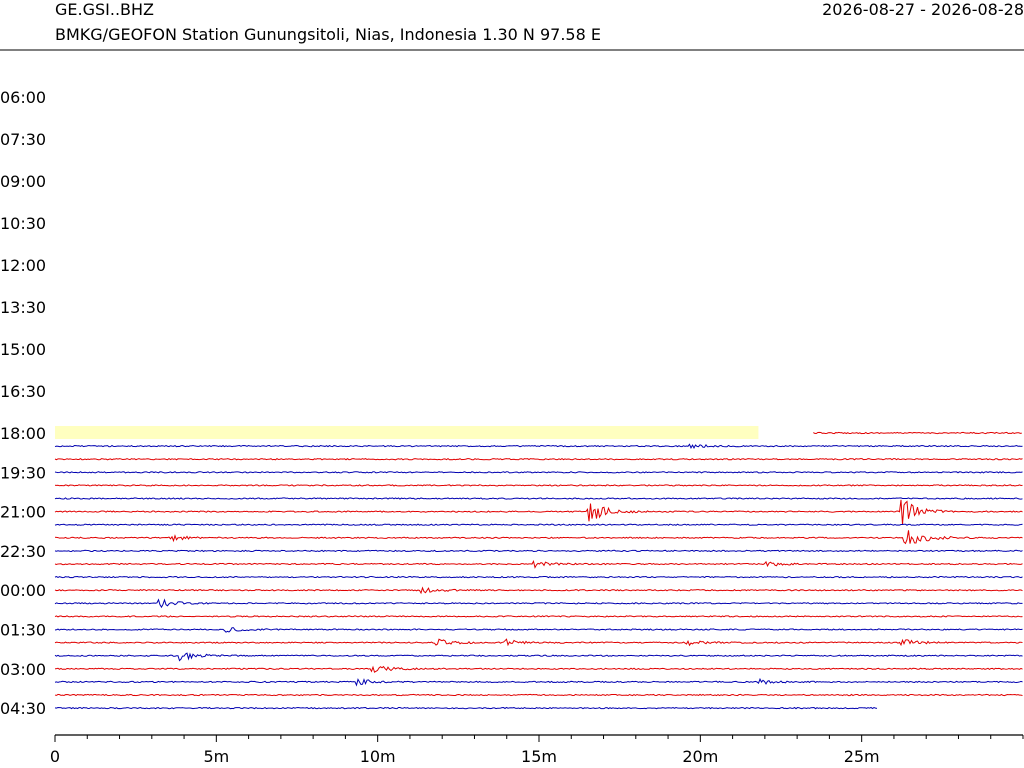 This screenshot has width=1024, height=768. What do you see at coordinates (862, 756) in the screenshot?
I see `x-tick-label: 25m` at bounding box center [862, 756].